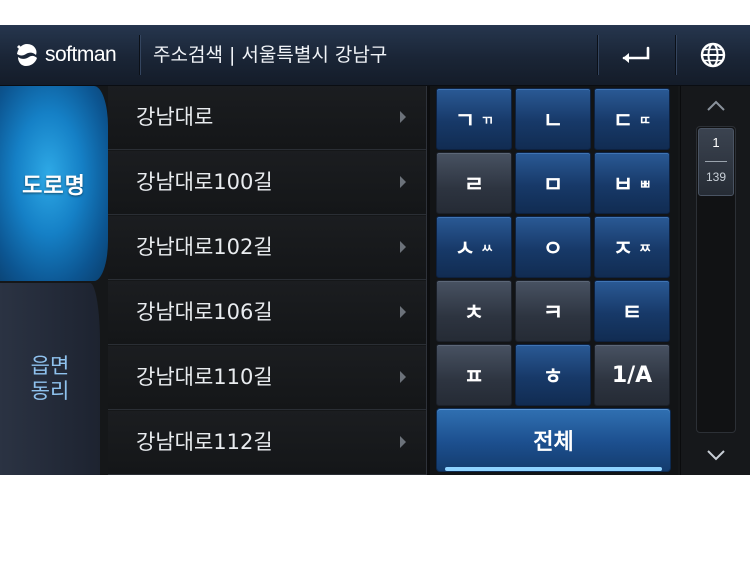  Describe the element at coordinates (645, 185) in the screenshot. I see `keypad-key-sublabel: ㅃ` at that location.